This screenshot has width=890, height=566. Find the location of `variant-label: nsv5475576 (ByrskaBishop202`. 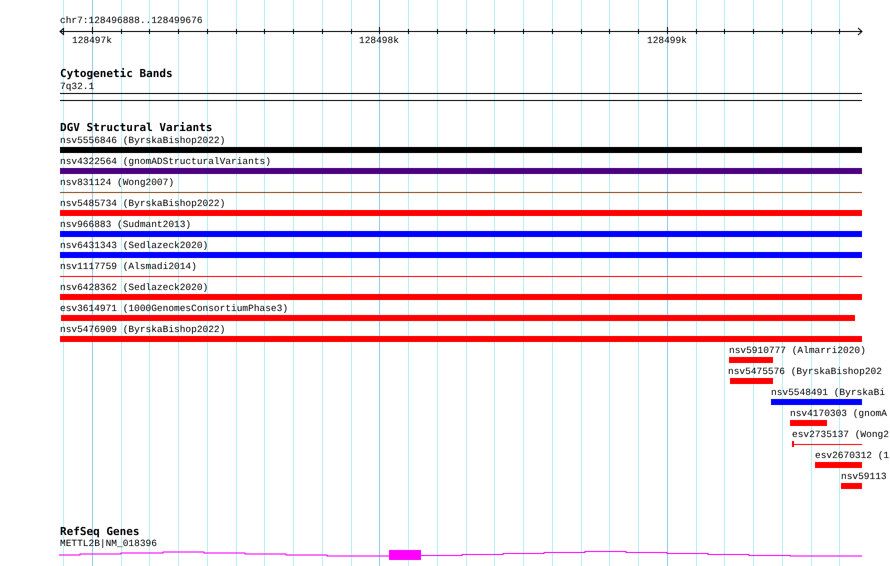

variant-label: nsv5475576 (ByrskaBishop202 is located at coordinates (805, 371).